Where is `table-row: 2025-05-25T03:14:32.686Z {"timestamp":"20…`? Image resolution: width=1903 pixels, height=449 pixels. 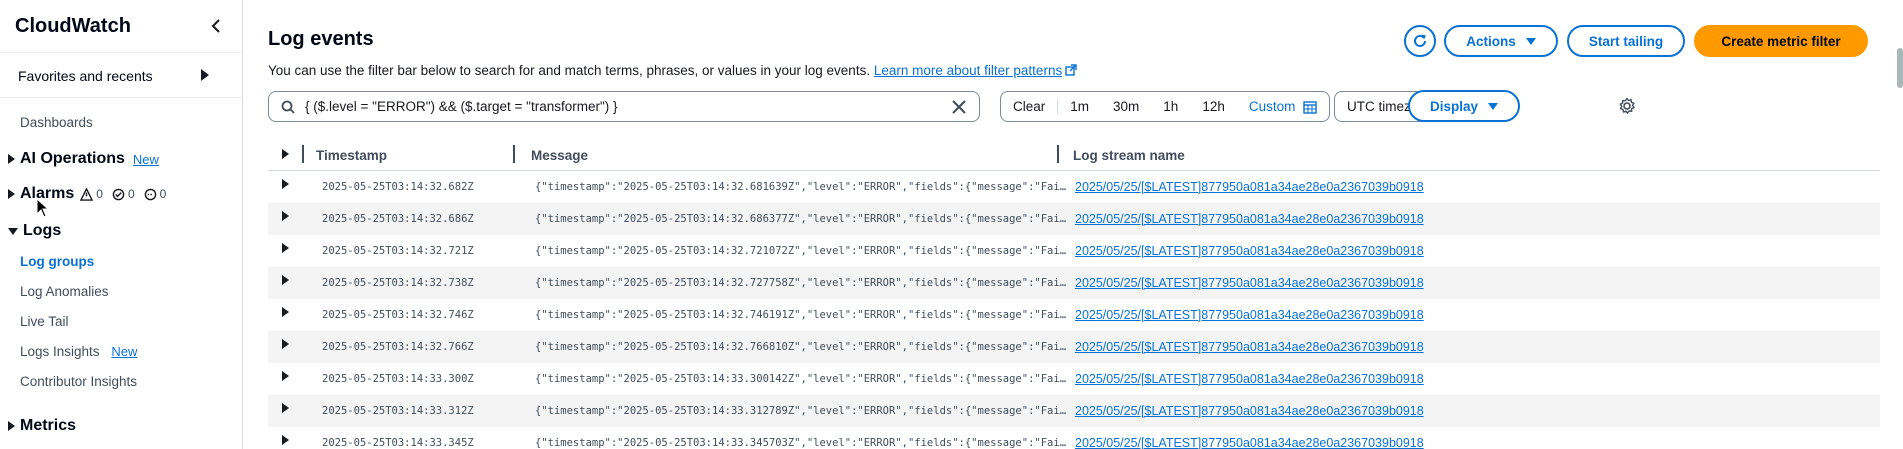
table-row: 2025-05-25T03:14:32.686Z {"timestamp":"20… is located at coordinates (1074, 219).